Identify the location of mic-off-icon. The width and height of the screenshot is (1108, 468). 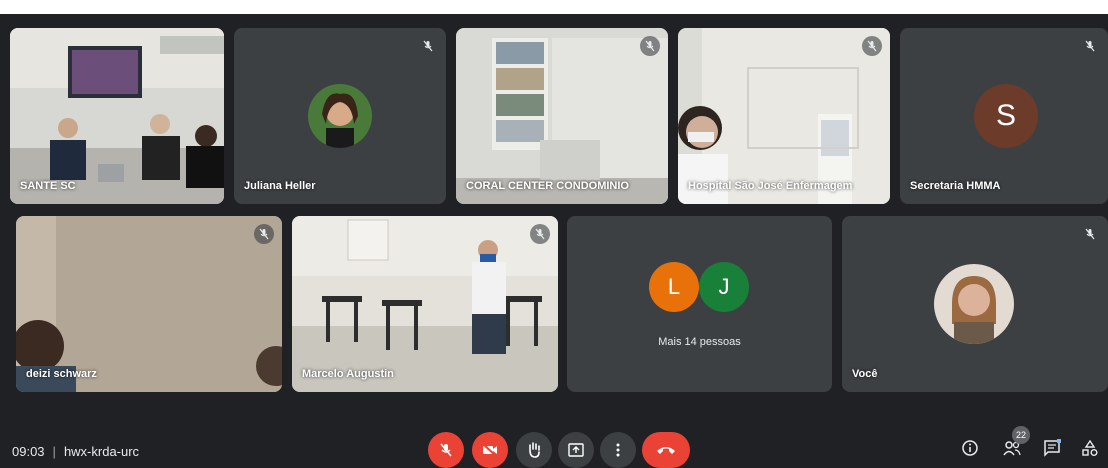
(446, 450).